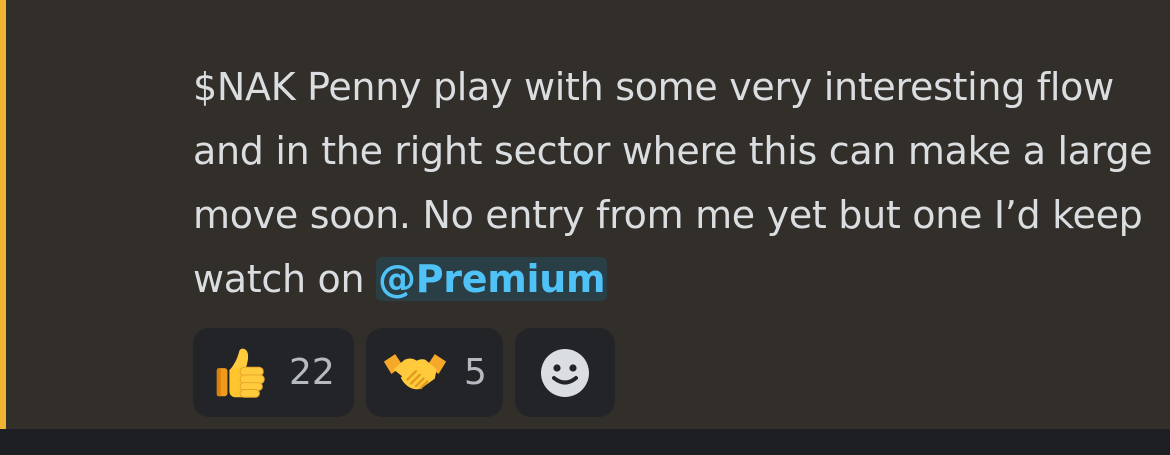 This screenshot has width=1170, height=455. Describe the element at coordinates (240, 373) in the screenshot. I see `thumbs-up-icon` at that location.